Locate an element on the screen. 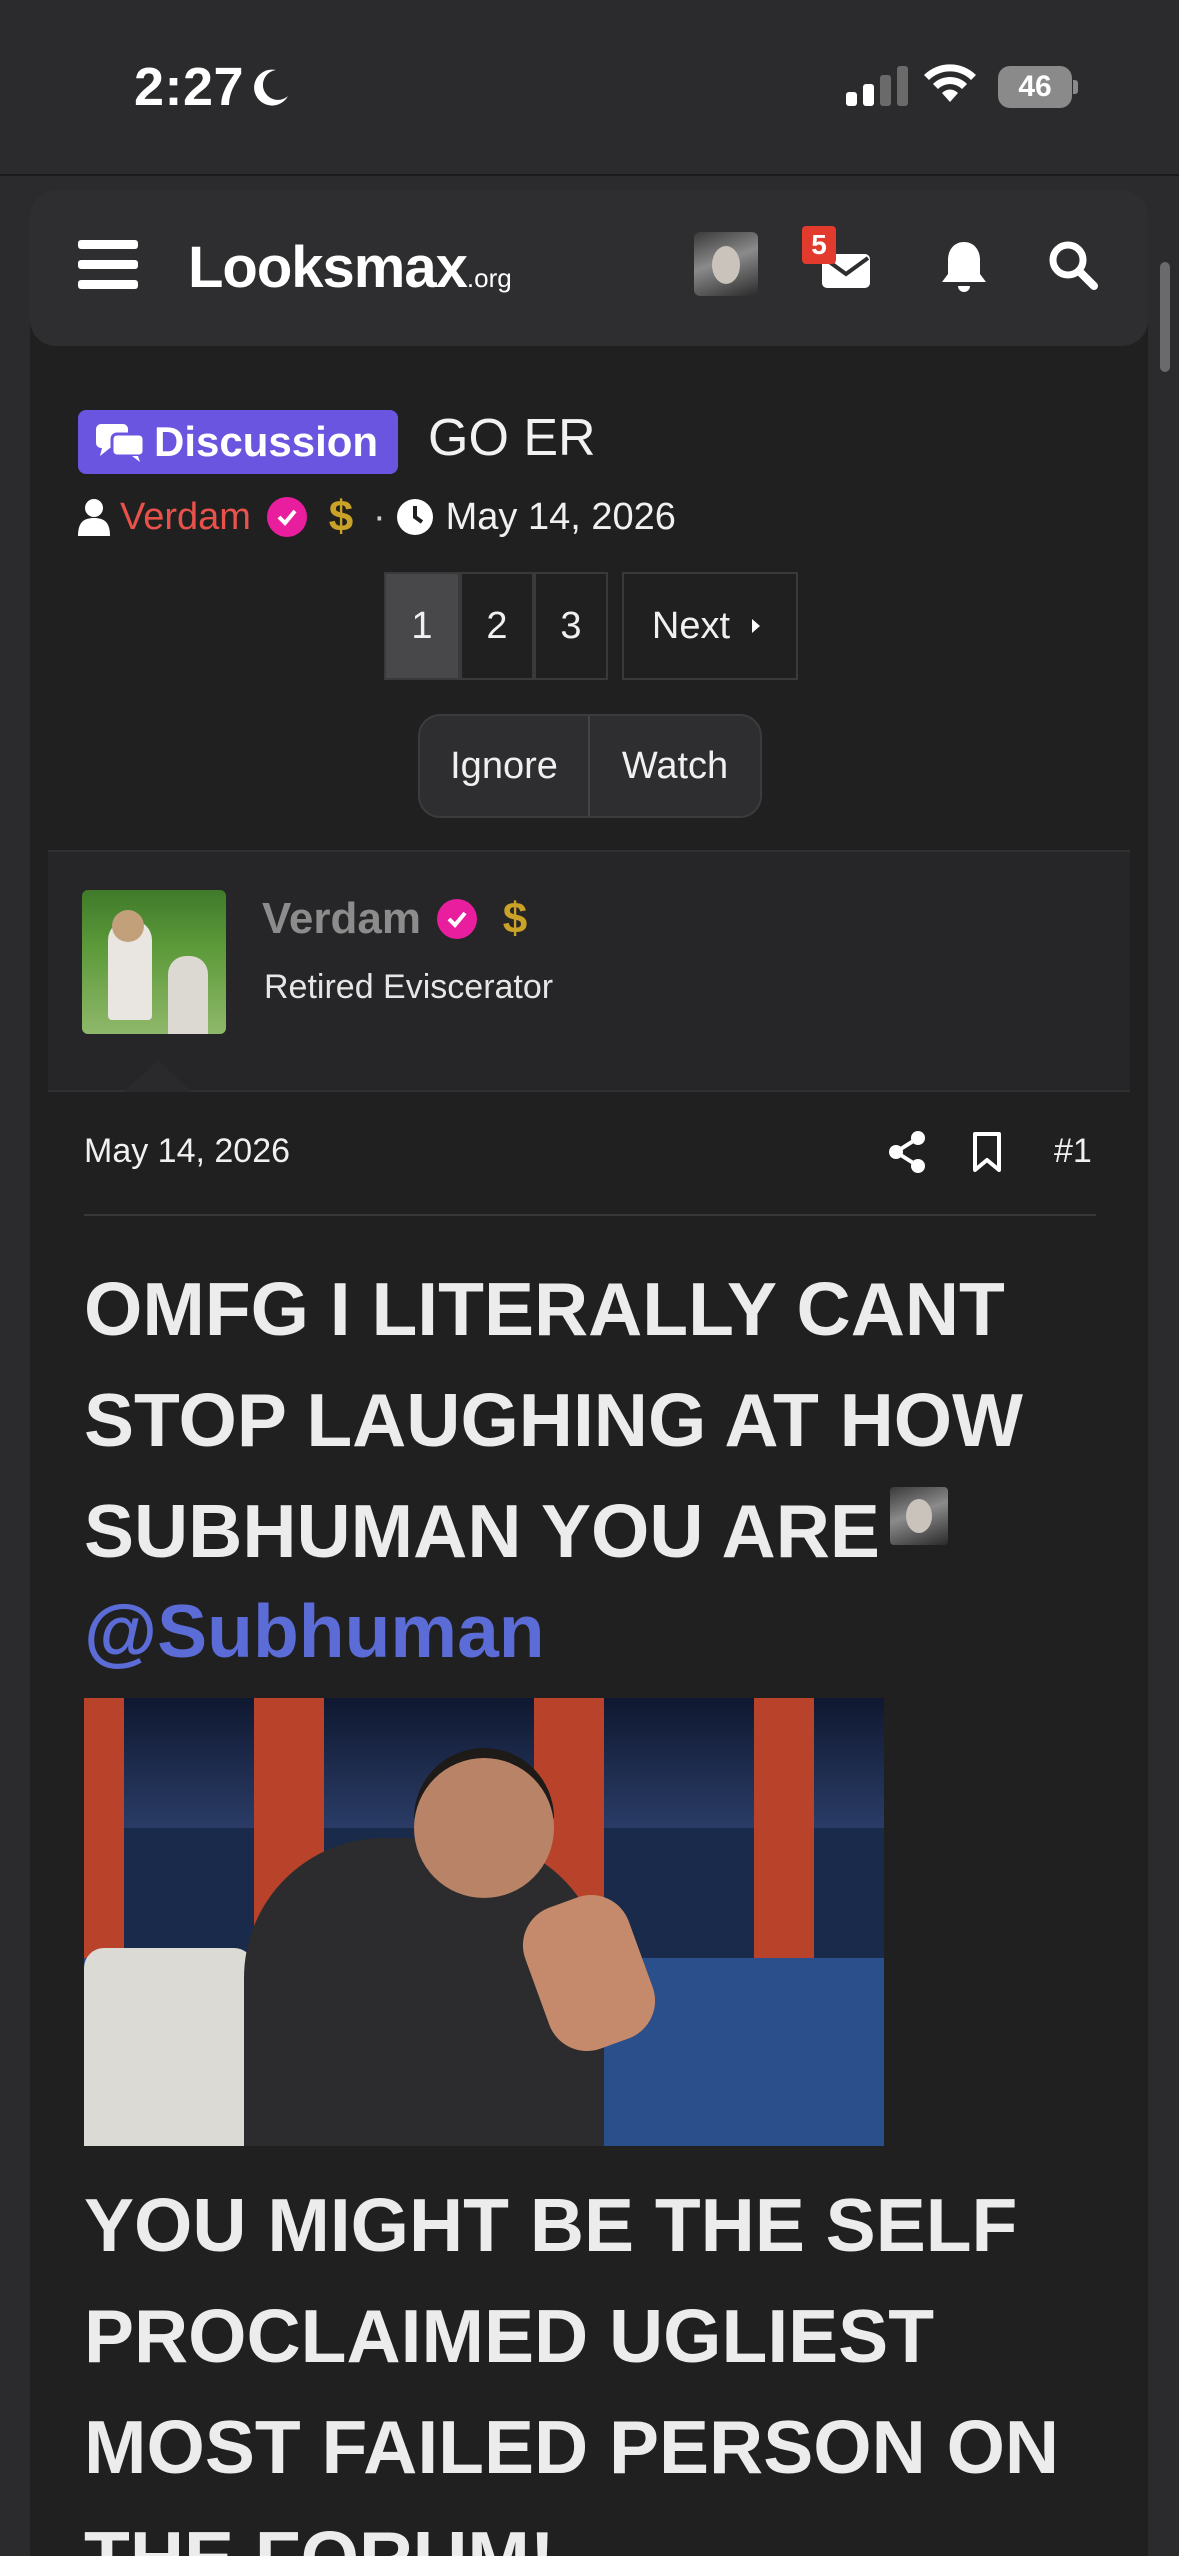 This screenshot has height=2556, width=1179. battery-icon: 46 is located at coordinates (1038, 87).